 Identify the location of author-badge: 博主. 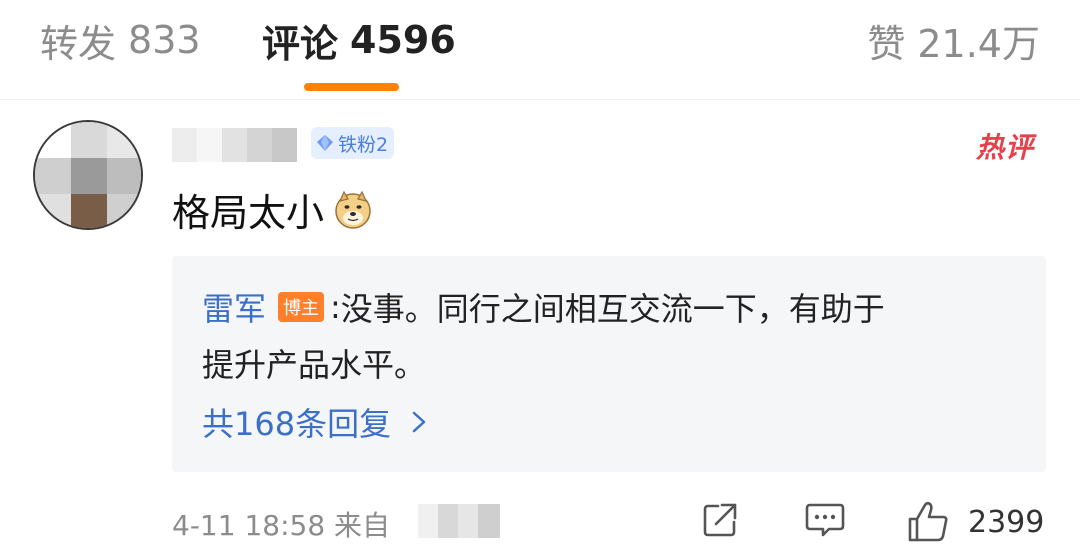
(301, 307).